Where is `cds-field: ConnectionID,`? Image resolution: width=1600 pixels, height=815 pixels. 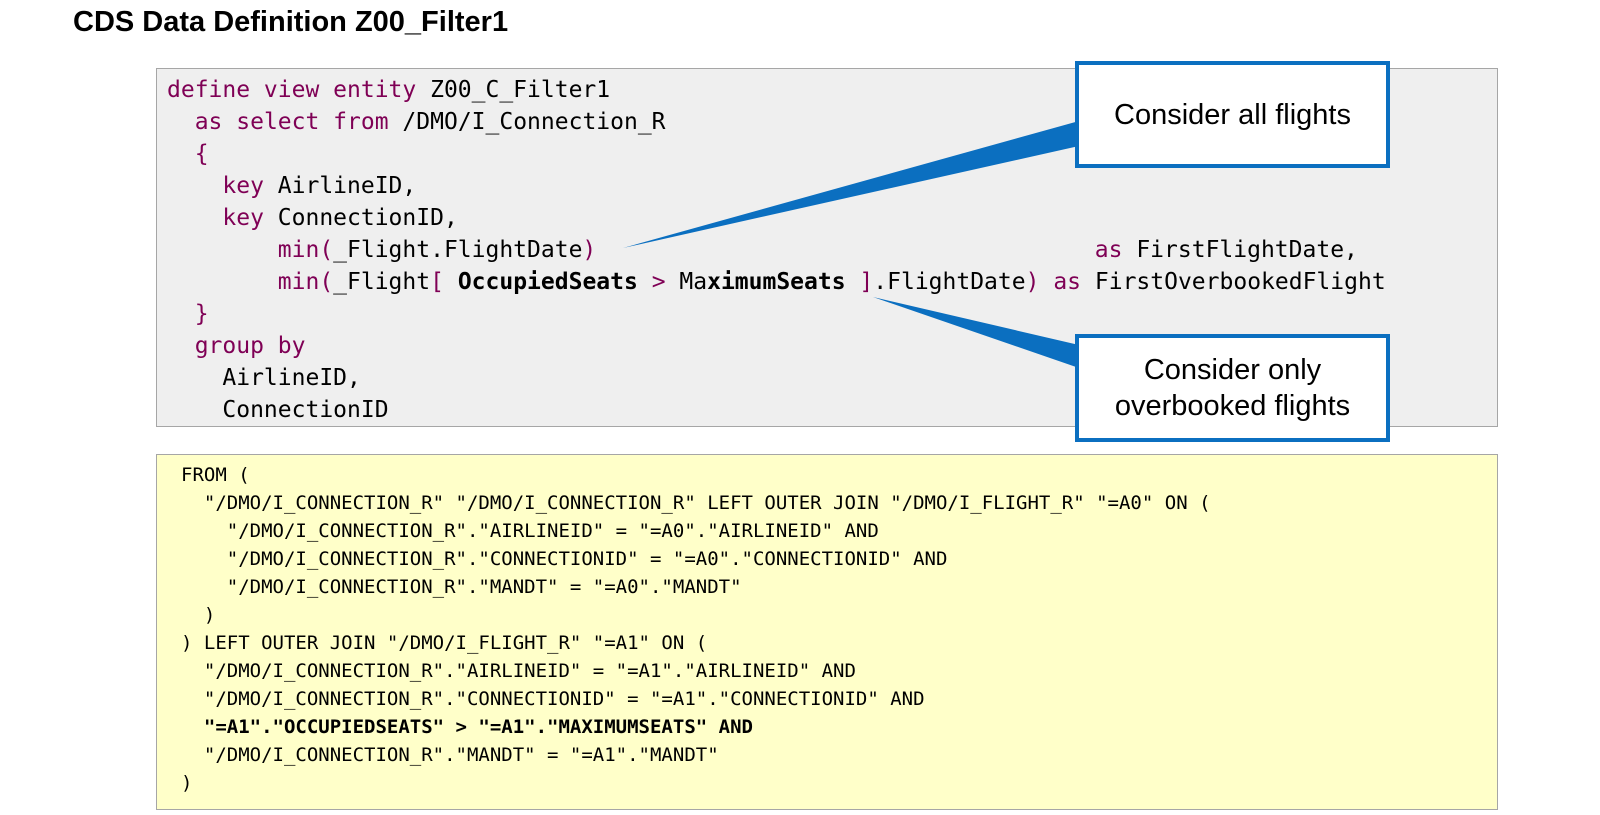
cds-field: ConnectionID, is located at coordinates (360, 218).